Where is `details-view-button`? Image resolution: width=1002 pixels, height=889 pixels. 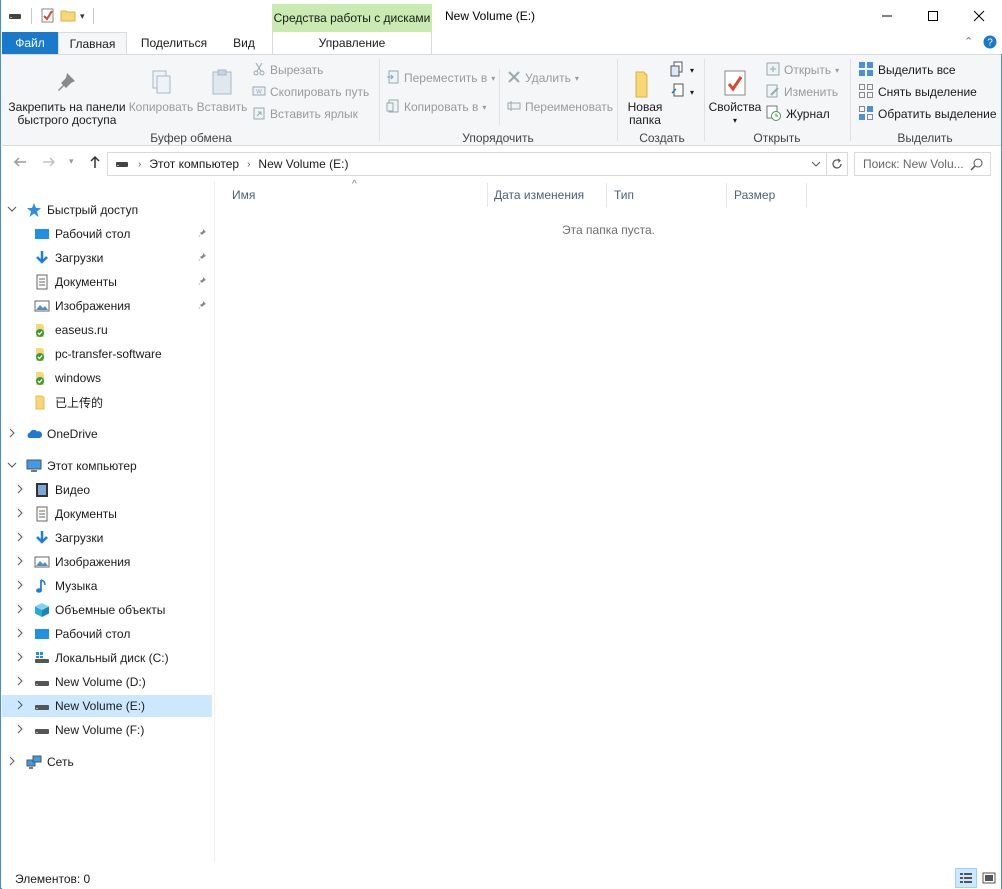
details-view-button is located at coordinates (966, 878).